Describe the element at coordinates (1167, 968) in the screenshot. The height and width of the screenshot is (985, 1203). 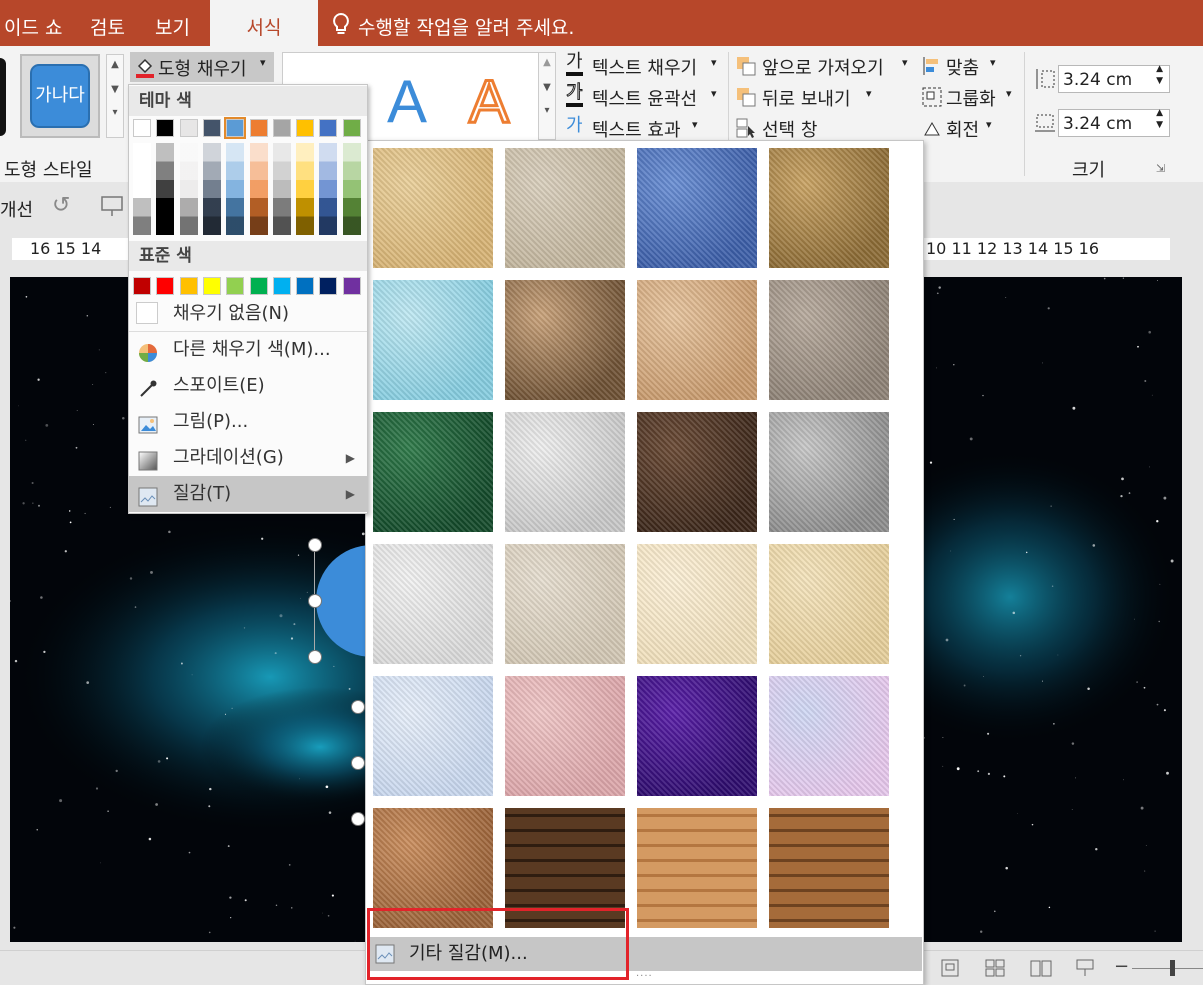
I see `zoom-slider-track` at that location.